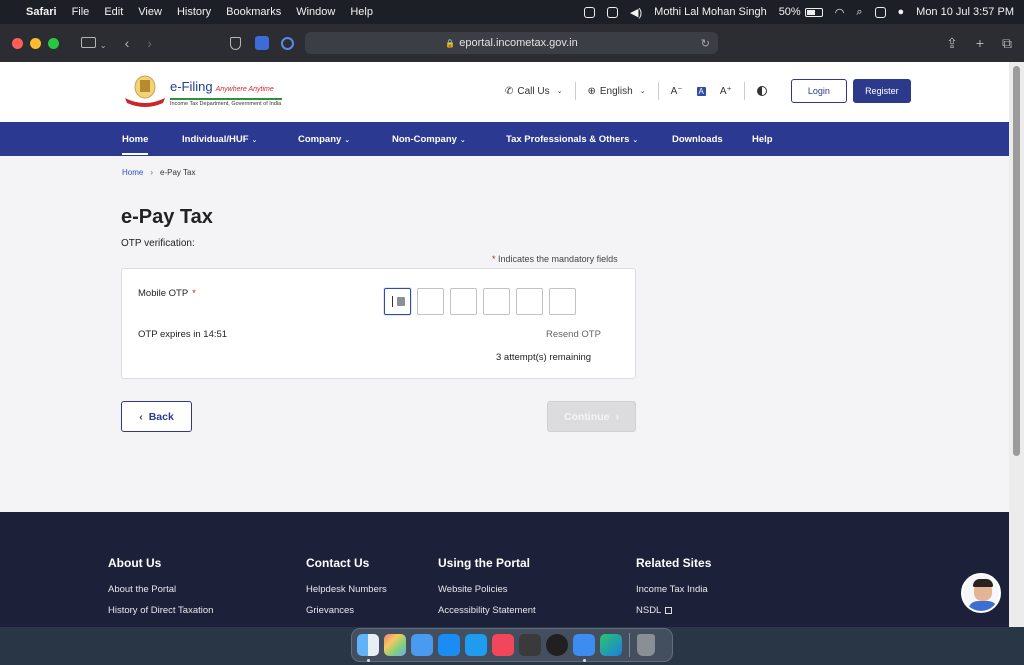 This screenshot has height=665, width=1024. What do you see at coordinates (1007, 43) in the screenshot?
I see `tab-overview-icon: ⧉` at bounding box center [1007, 43].